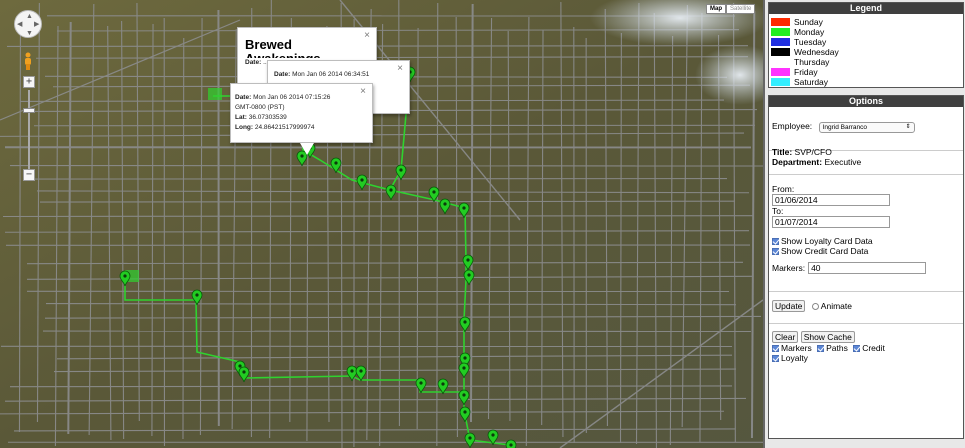 This screenshot has width=965, height=448. Describe the element at coordinates (261, 117) in the screenshot. I see `info-row-lat: Lat: 36.07303539` at that location.